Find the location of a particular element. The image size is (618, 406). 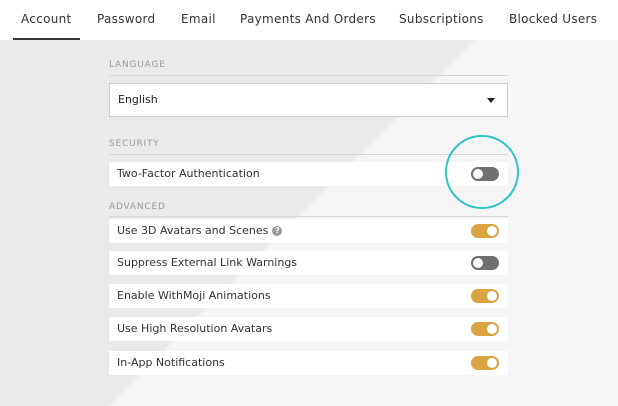

high-res-avatars-label: Use High Resolution Avatars is located at coordinates (195, 328).